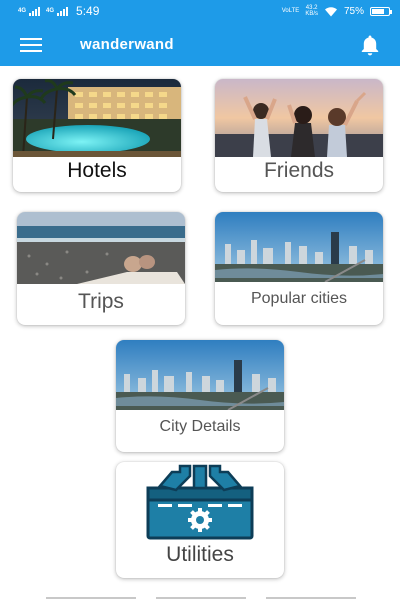 The width and height of the screenshot is (400, 600). What do you see at coordinates (200, 554) in the screenshot?
I see `utilities-label: Utilities` at bounding box center [200, 554].